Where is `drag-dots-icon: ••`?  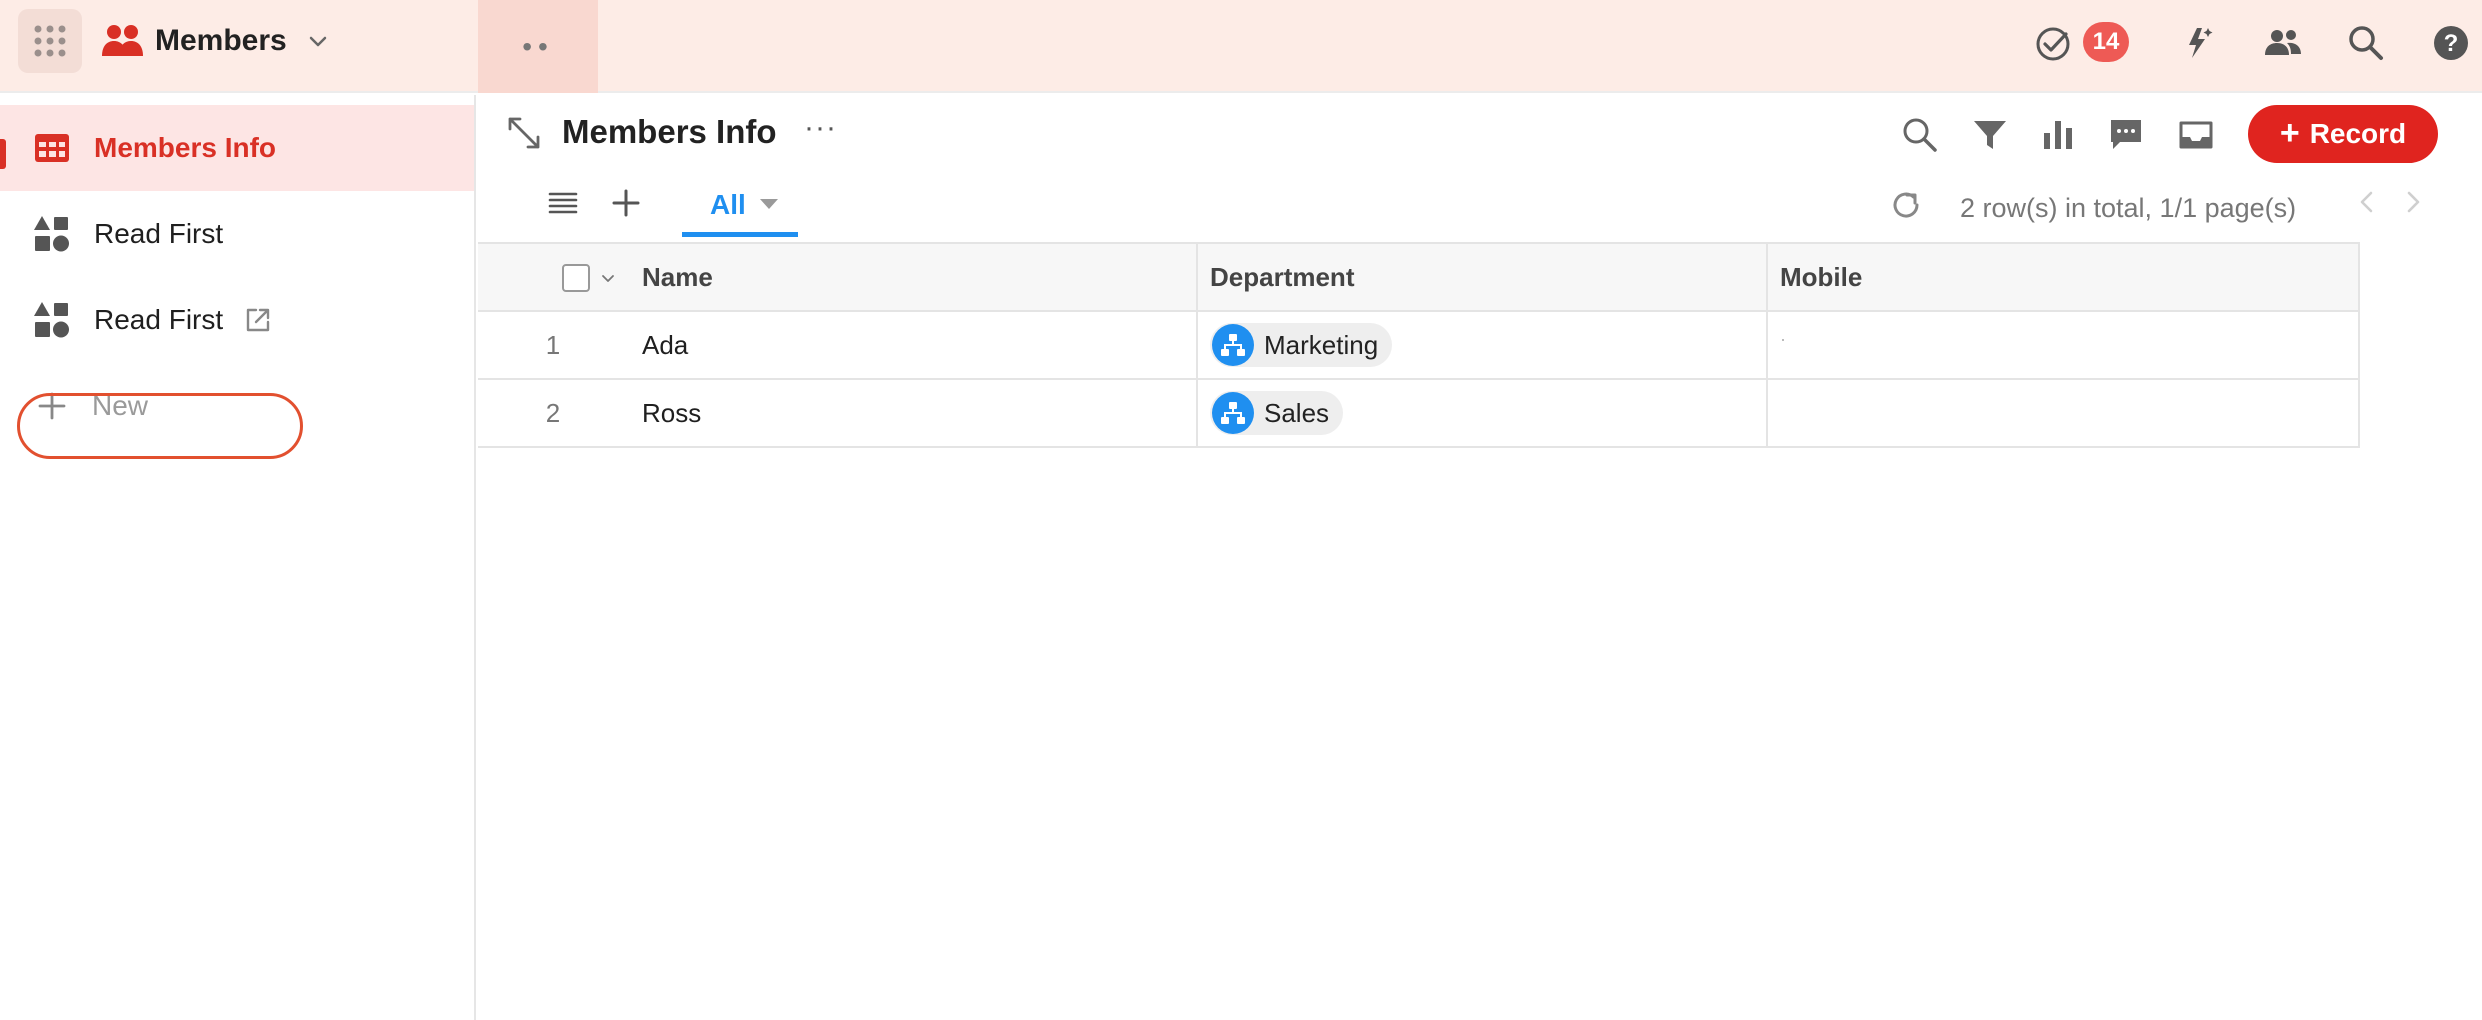 drag-dots-icon: •• is located at coordinates (538, 46).